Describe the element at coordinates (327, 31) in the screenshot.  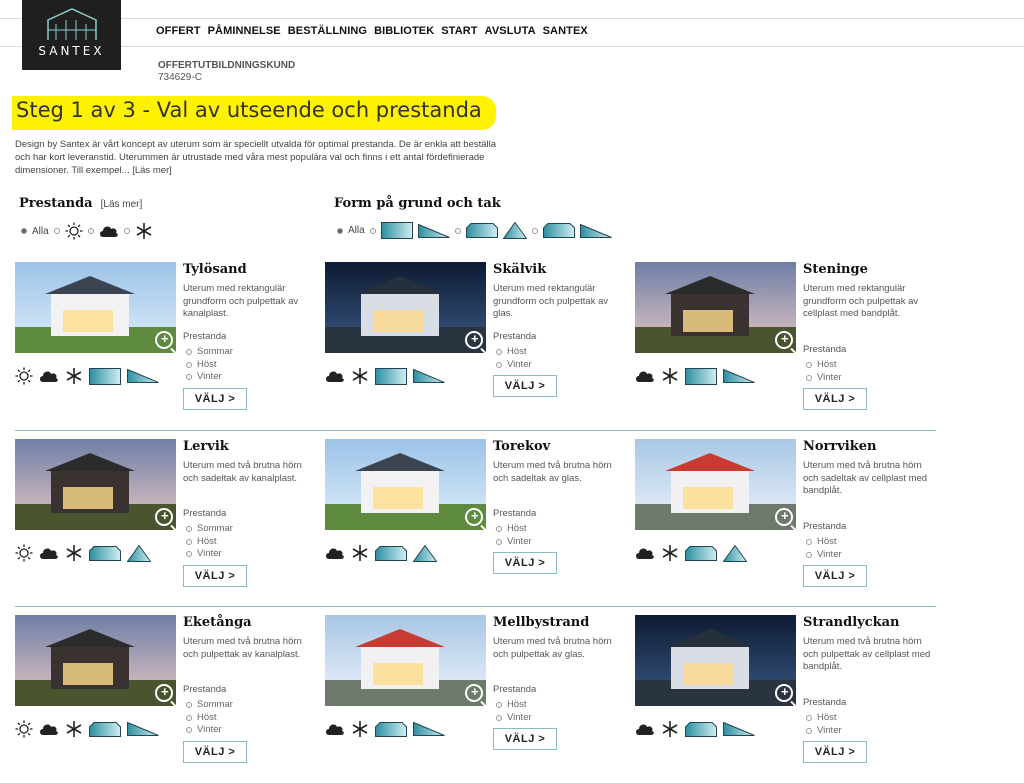
I see `nav-bestallning: BESTÄLLNING` at that location.